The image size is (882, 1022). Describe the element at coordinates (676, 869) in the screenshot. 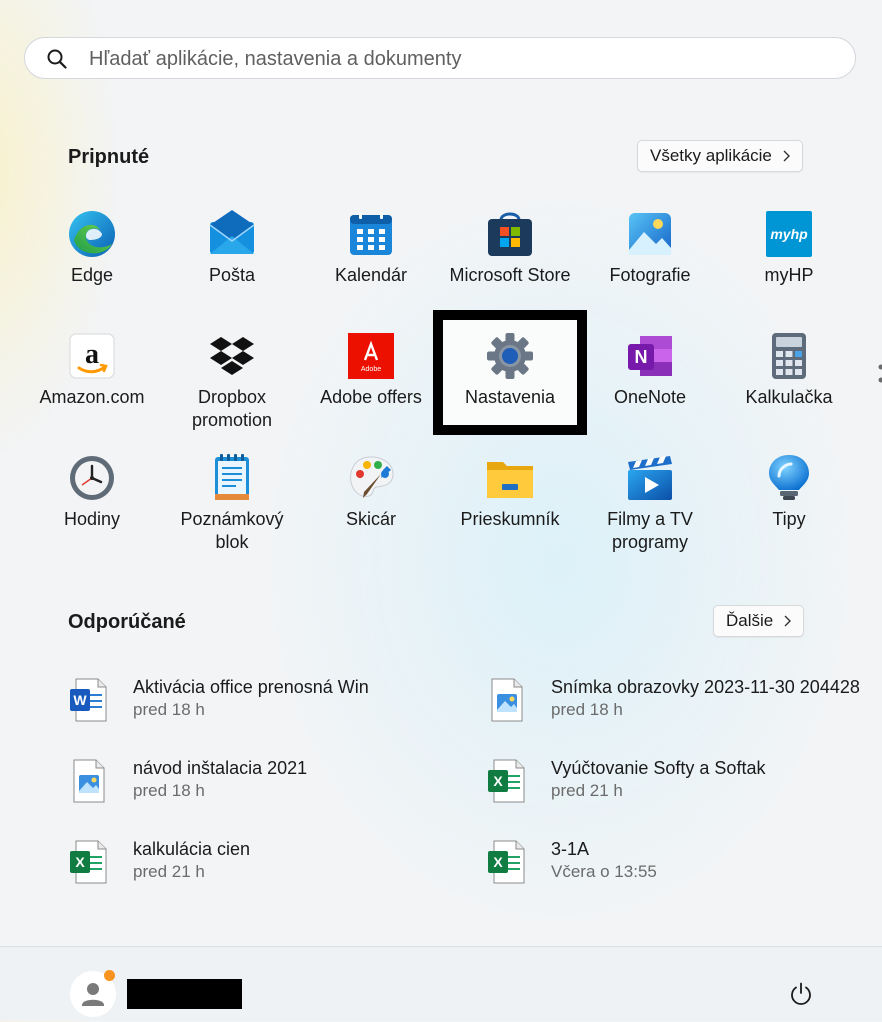

I see `recommended-item: X 3-1A Včera o 13:55` at that location.